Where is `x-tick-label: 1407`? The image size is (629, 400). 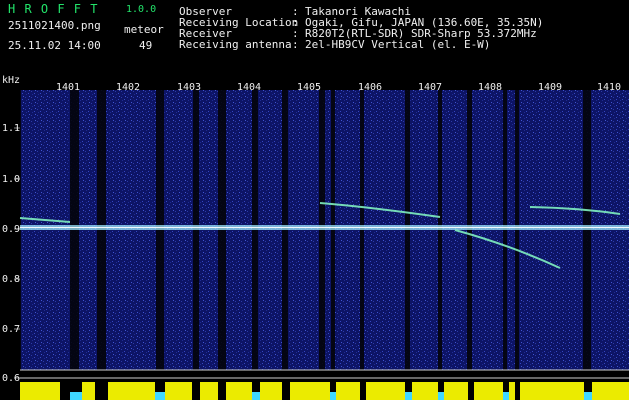
x-tick-label: 1407 is located at coordinates (430, 87).